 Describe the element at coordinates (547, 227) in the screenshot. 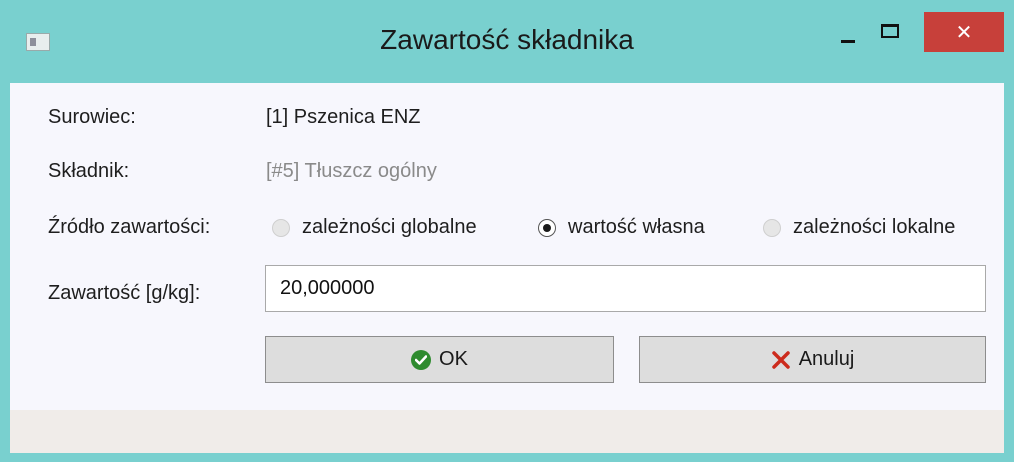

I see `radio-circle-selected` at that location.